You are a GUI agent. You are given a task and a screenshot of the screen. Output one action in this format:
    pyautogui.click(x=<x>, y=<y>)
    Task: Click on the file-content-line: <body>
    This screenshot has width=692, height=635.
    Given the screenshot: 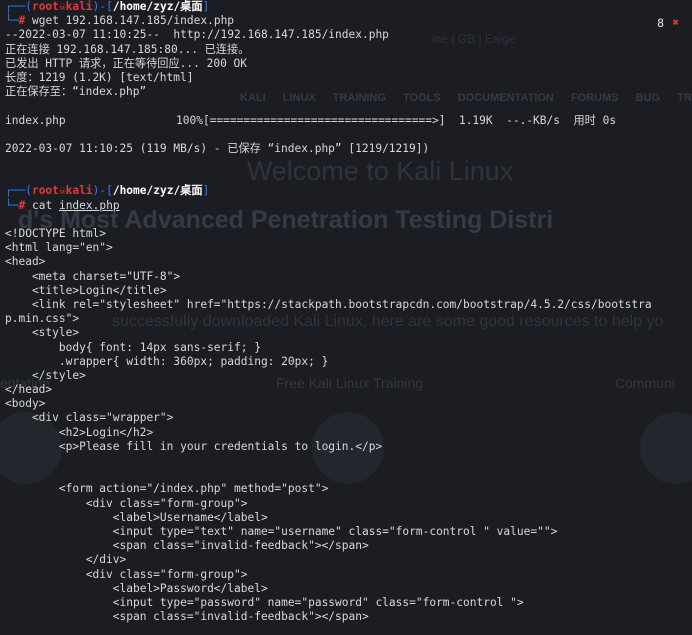 What is the action you would take?
    pyautogui.click(x=25, y=404)
    